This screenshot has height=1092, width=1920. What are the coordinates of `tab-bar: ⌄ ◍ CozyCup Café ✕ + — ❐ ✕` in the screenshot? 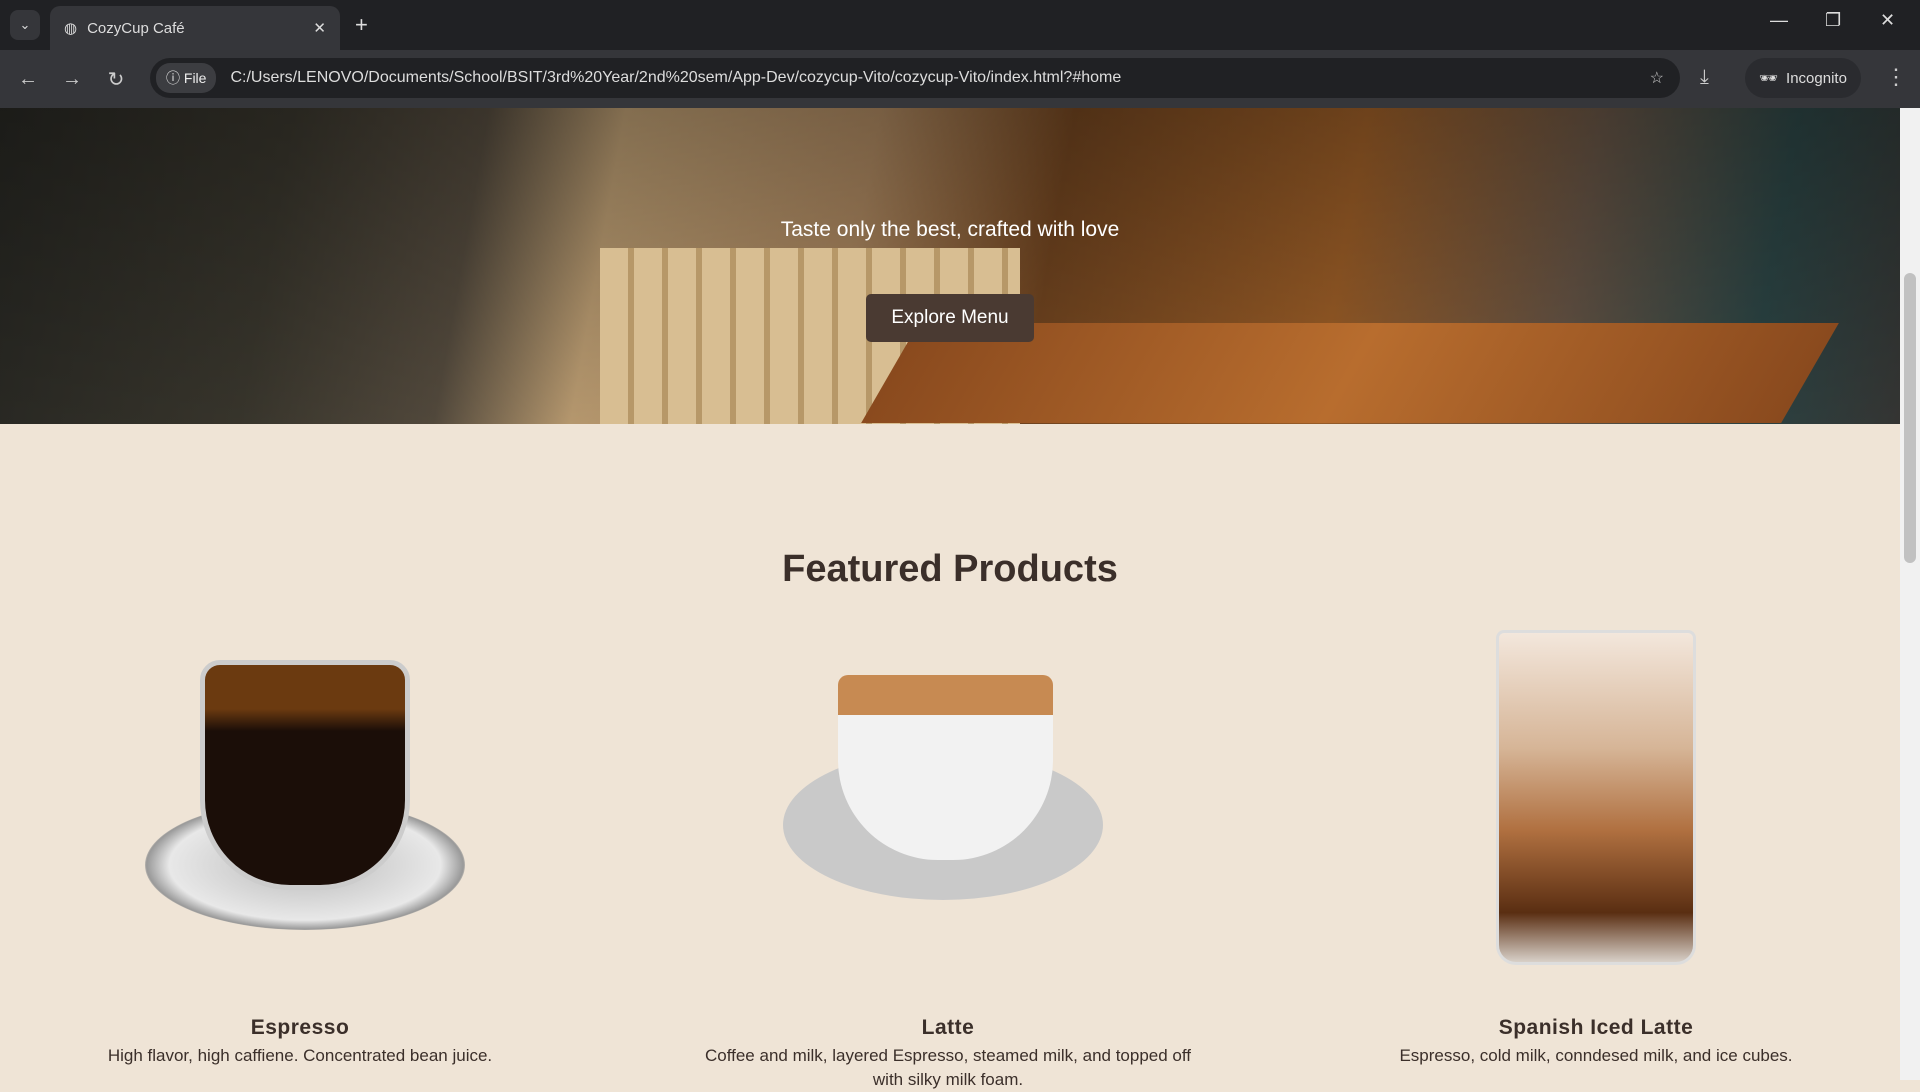 It's located at (960, 25).